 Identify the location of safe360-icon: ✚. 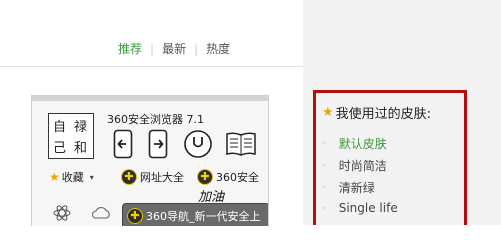
(205, 177).